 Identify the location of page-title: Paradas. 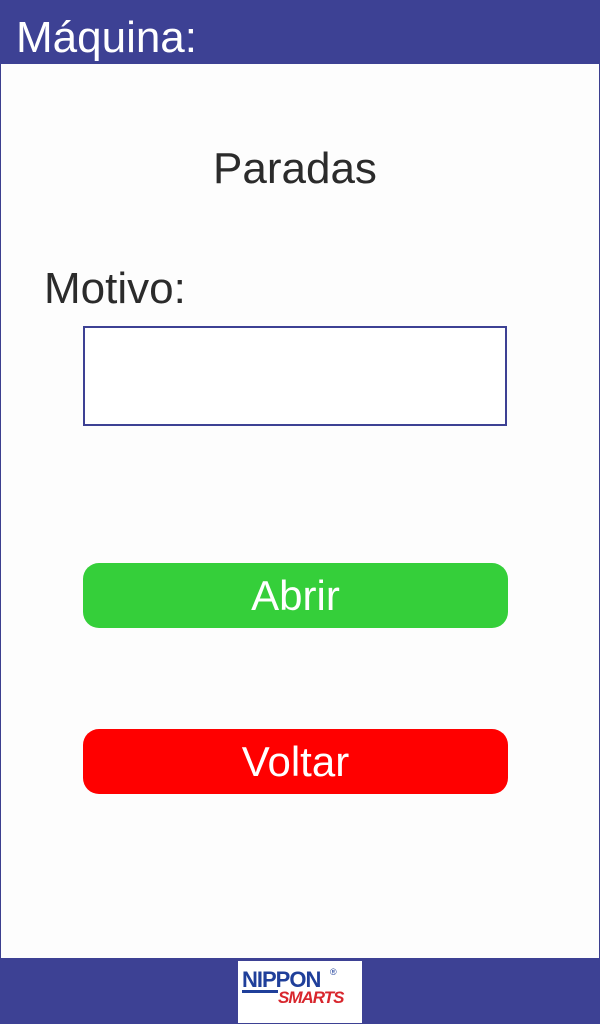
(295, 168).